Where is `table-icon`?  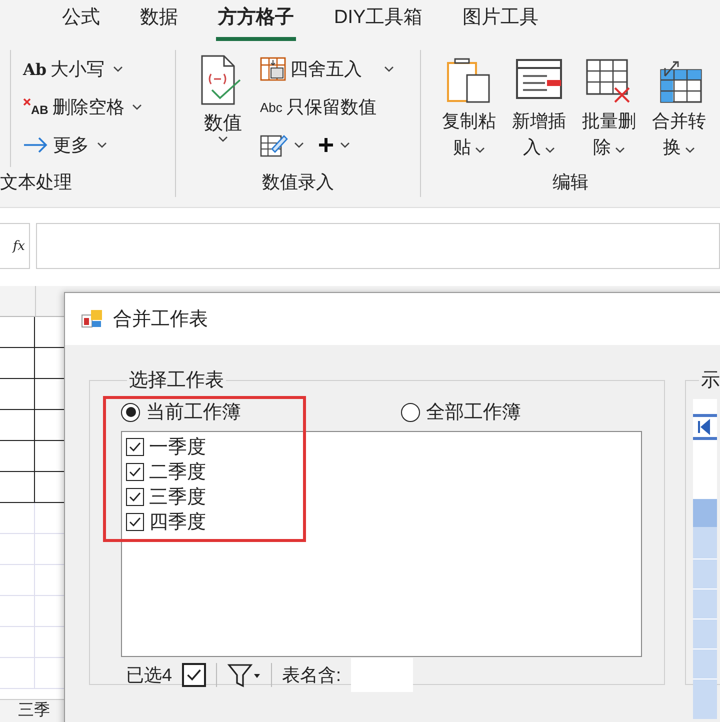 table-icon is located at coordinates (273, 69).